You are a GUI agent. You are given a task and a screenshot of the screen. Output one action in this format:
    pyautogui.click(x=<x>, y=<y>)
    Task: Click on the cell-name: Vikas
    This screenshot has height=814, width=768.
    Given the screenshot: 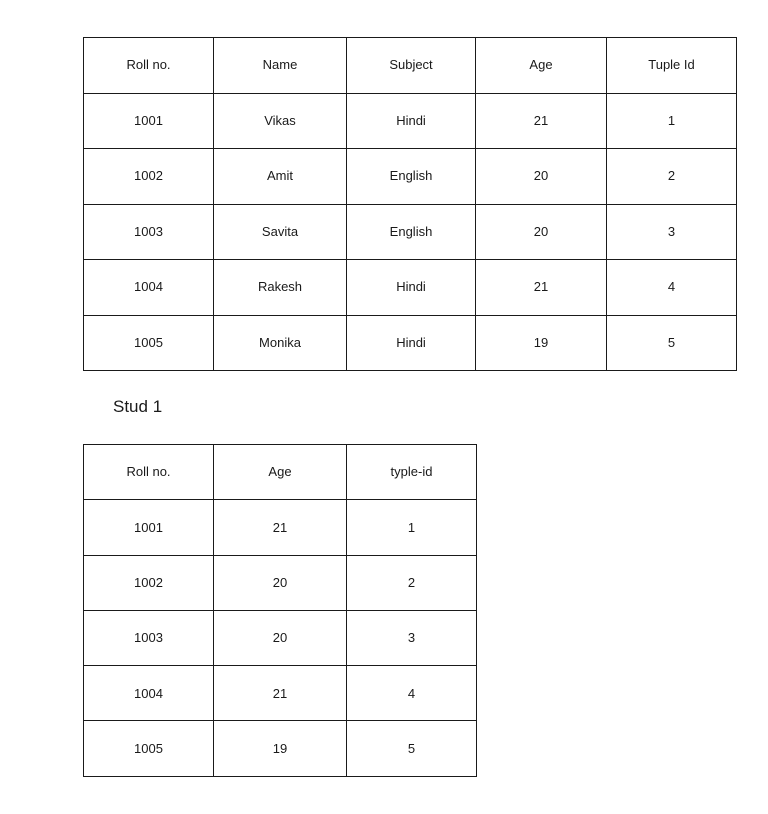 What is the action you would take?
    pyautogui.click(x=280, y=120)
    